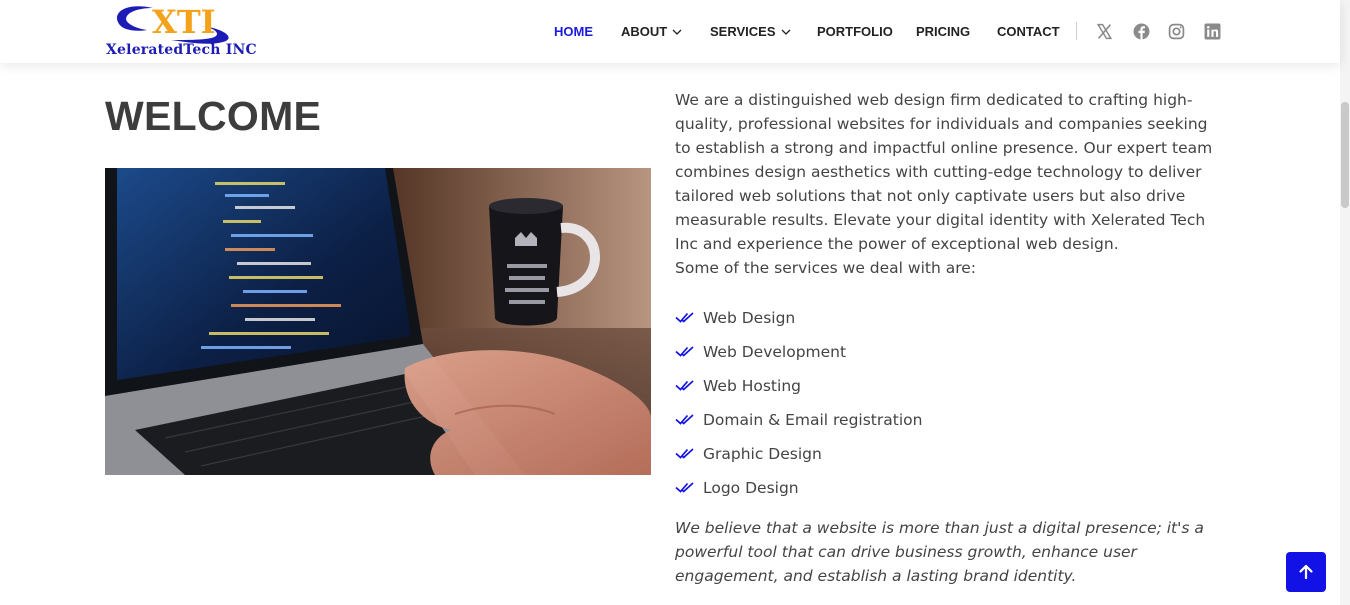 This screenshot has height=605, width=1350. I want to click on service-label: Web Development, so click(775, 352).